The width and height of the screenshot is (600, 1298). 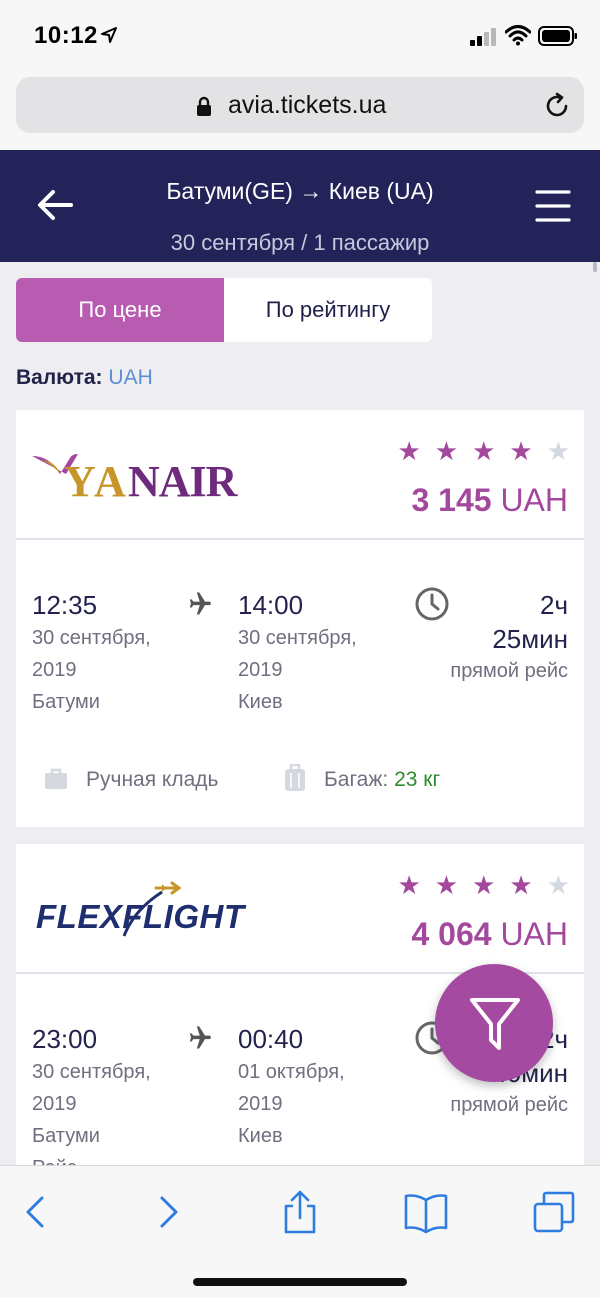 I want to click on flexflight-logo: FLEXFLIGHT, so click(x=141, y=909).